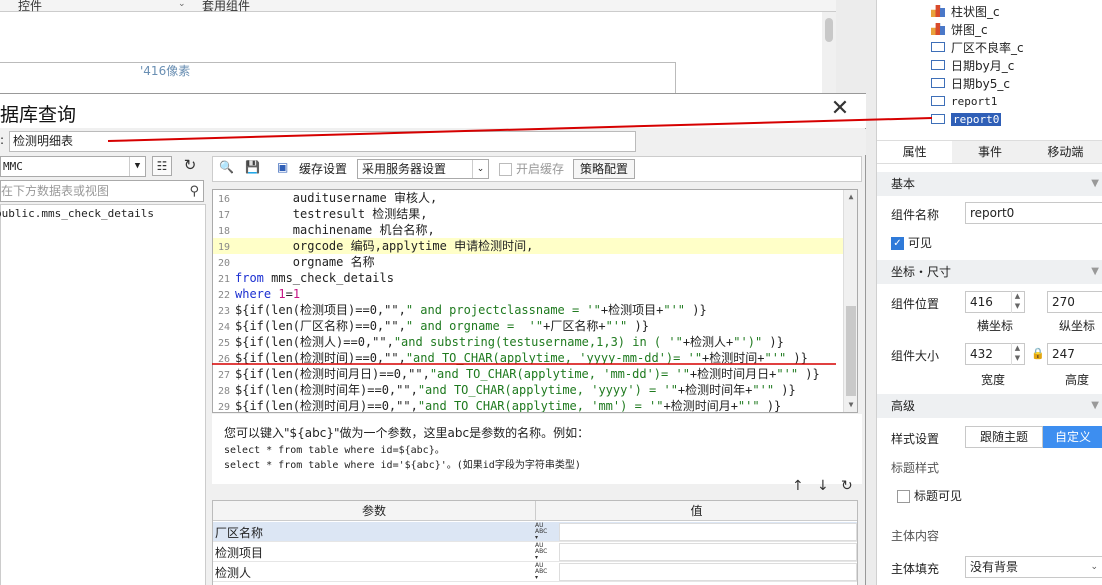 The height and width of the screenshot is (585, 1102). I want to click on style-label: 样式设置, so click(915, 439).